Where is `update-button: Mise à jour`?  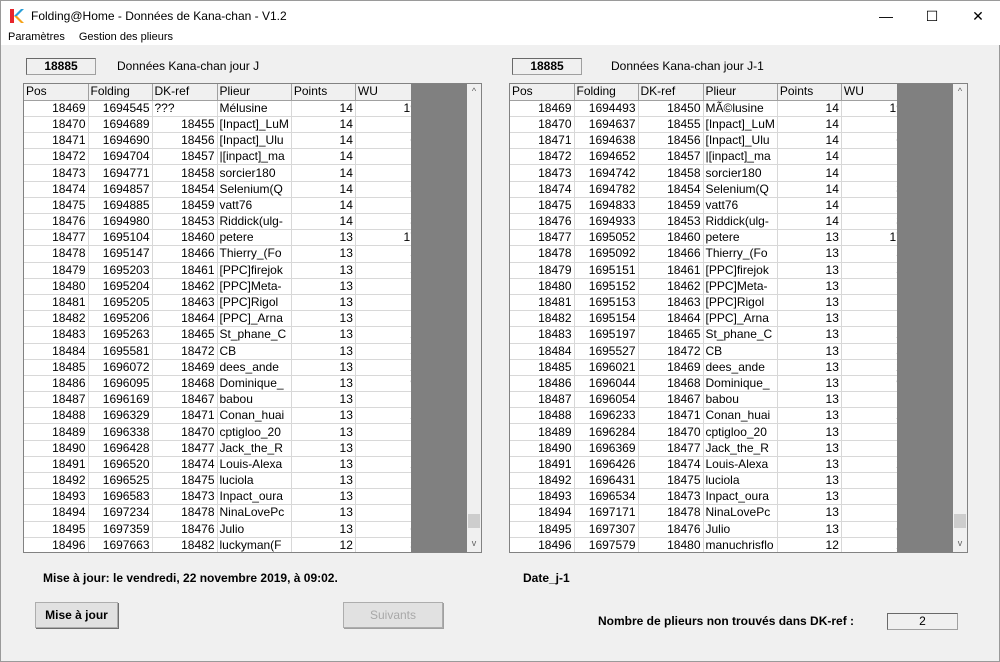 update-button: Mise à jour is located at coordinates (76, 615).